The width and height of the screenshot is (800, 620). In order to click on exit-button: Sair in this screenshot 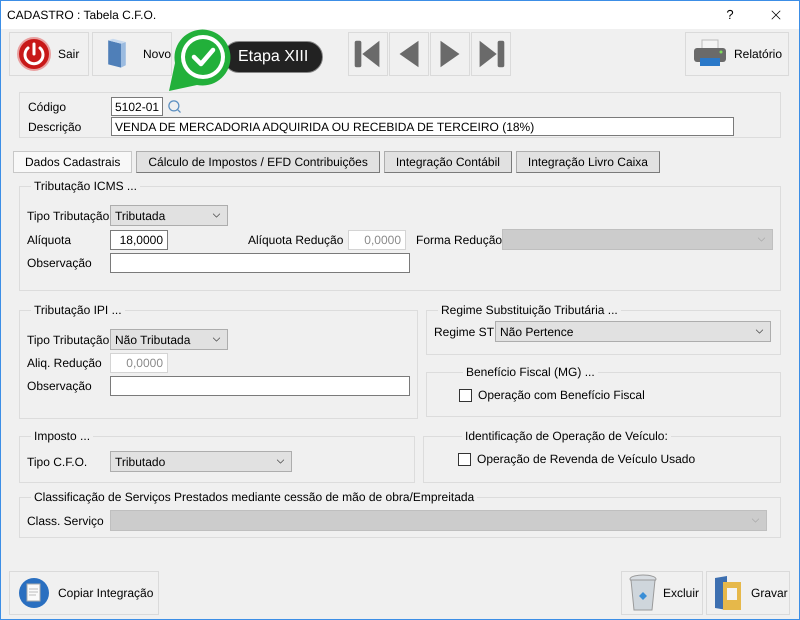, I will do `click(49, 54)`.